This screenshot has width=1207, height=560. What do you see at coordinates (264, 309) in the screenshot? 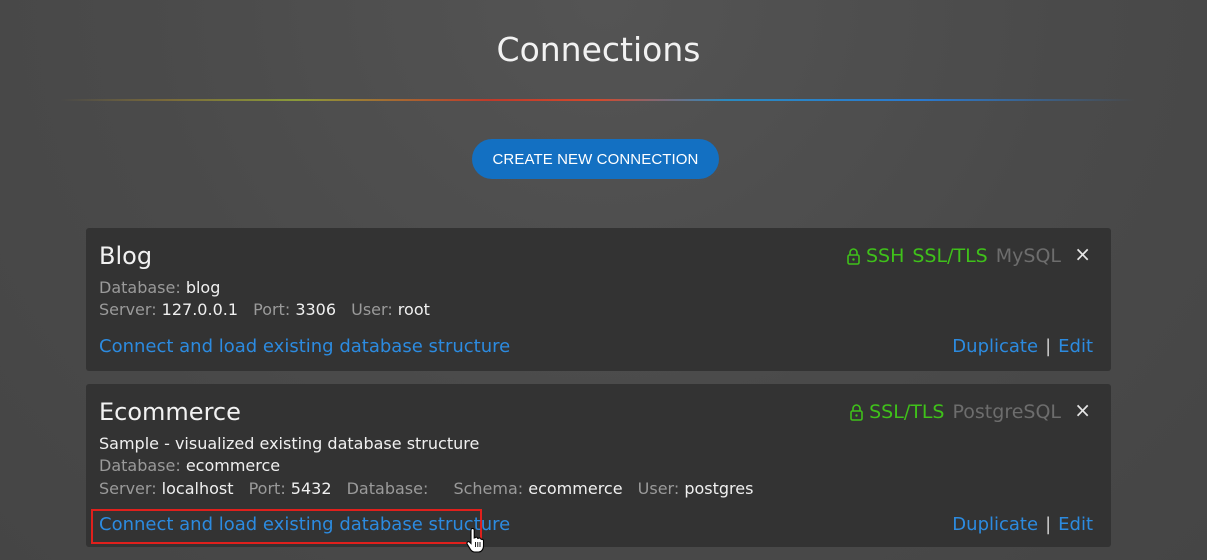
I see `server-line: Server: 127.0.0.1 Port: 3306 User: root` at bounding box center [264, 309].